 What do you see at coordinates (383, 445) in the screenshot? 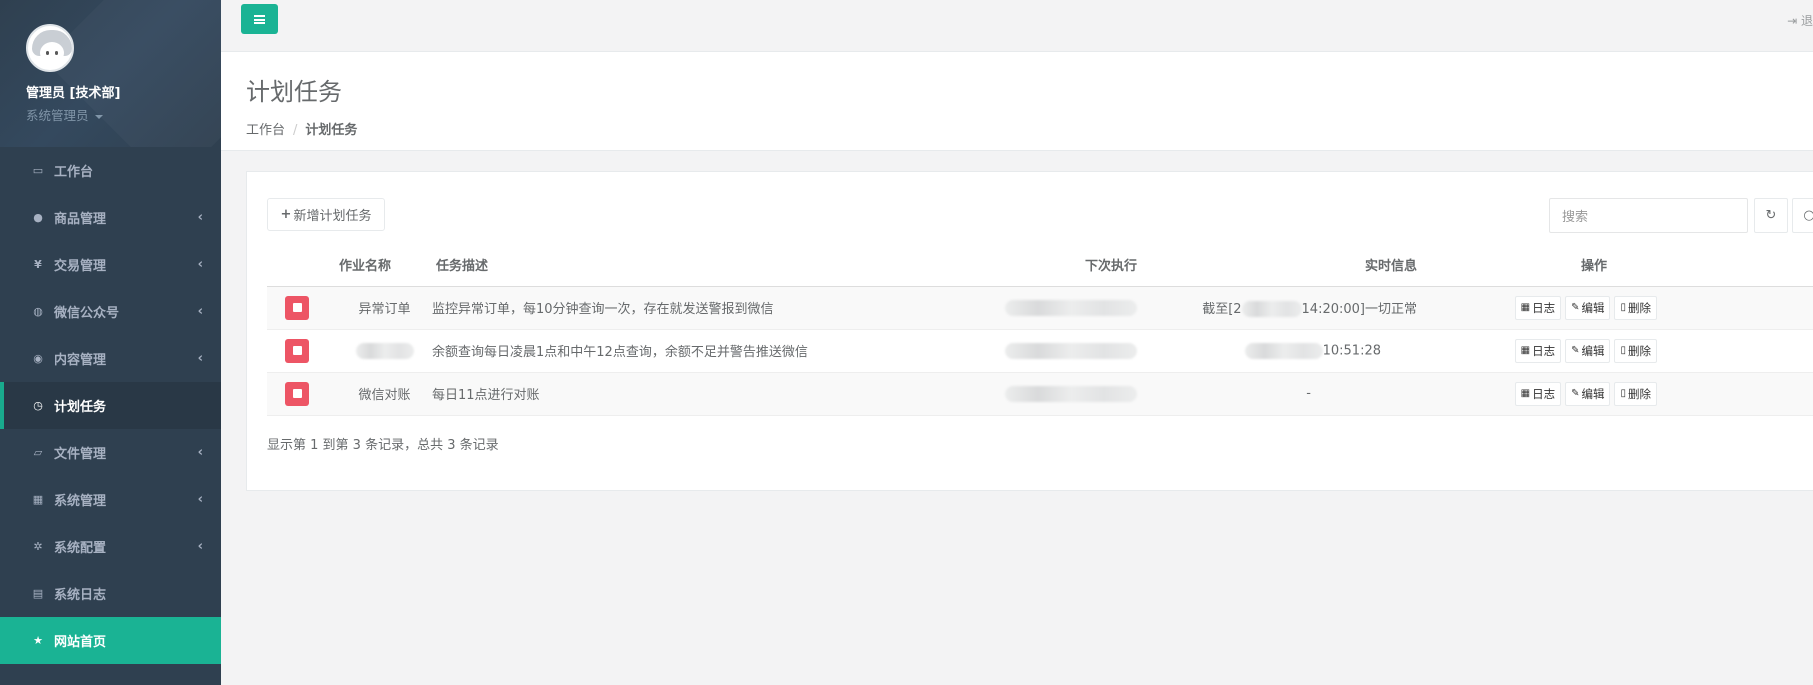
I see `pagination-info: 显示第 1 到第 3 条记录，总共 3 条记录` at bounding box center [383, 445].